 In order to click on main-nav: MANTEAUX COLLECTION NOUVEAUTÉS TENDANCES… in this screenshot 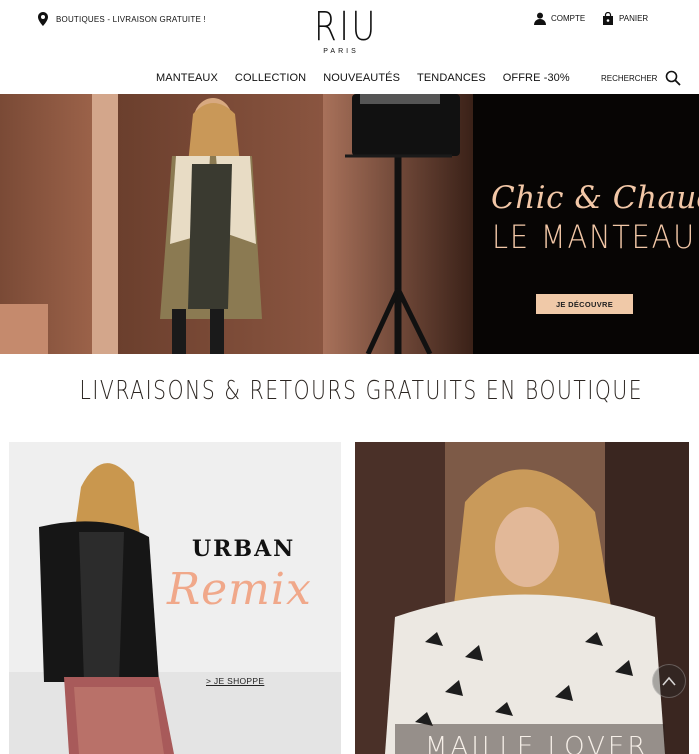, I will do `click(363, 78)`.